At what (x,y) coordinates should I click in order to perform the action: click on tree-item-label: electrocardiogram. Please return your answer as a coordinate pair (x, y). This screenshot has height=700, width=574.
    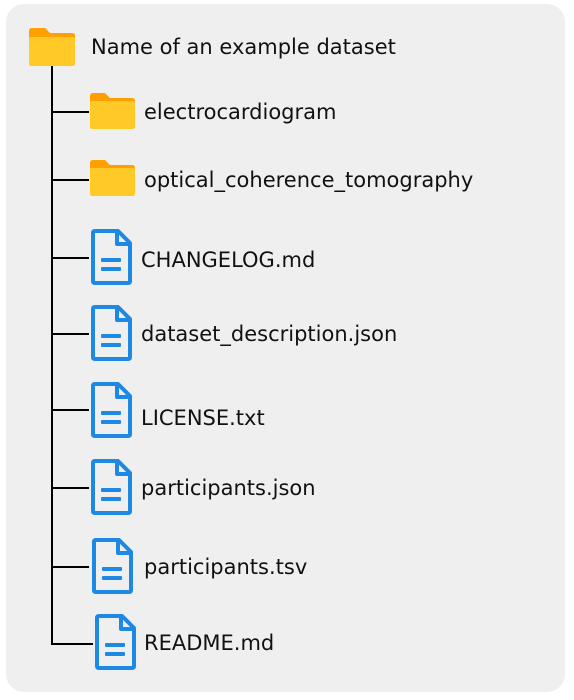
    Looking at the image, I should click on (240, 112).